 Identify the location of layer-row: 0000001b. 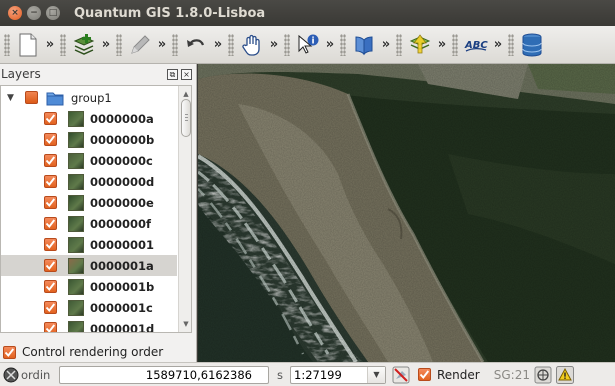
(89, 286).